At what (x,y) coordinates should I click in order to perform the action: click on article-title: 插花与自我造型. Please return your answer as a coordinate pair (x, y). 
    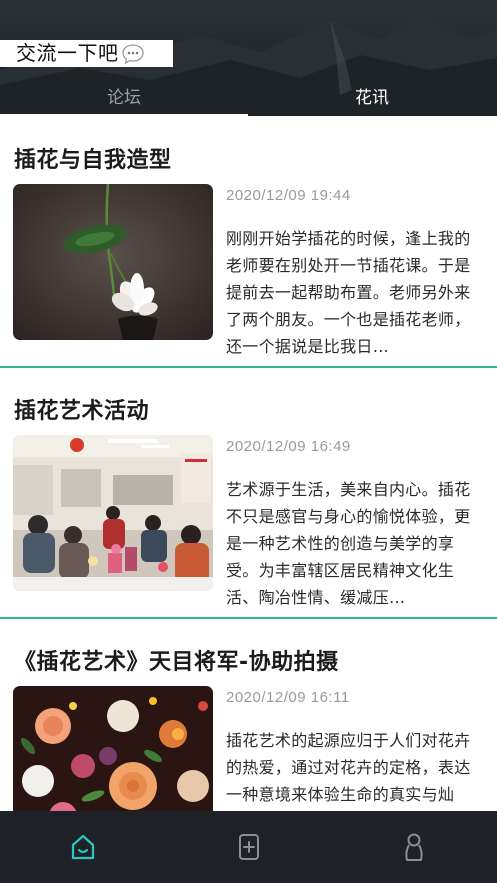
    Looking at the image, I should click on (93, 158).